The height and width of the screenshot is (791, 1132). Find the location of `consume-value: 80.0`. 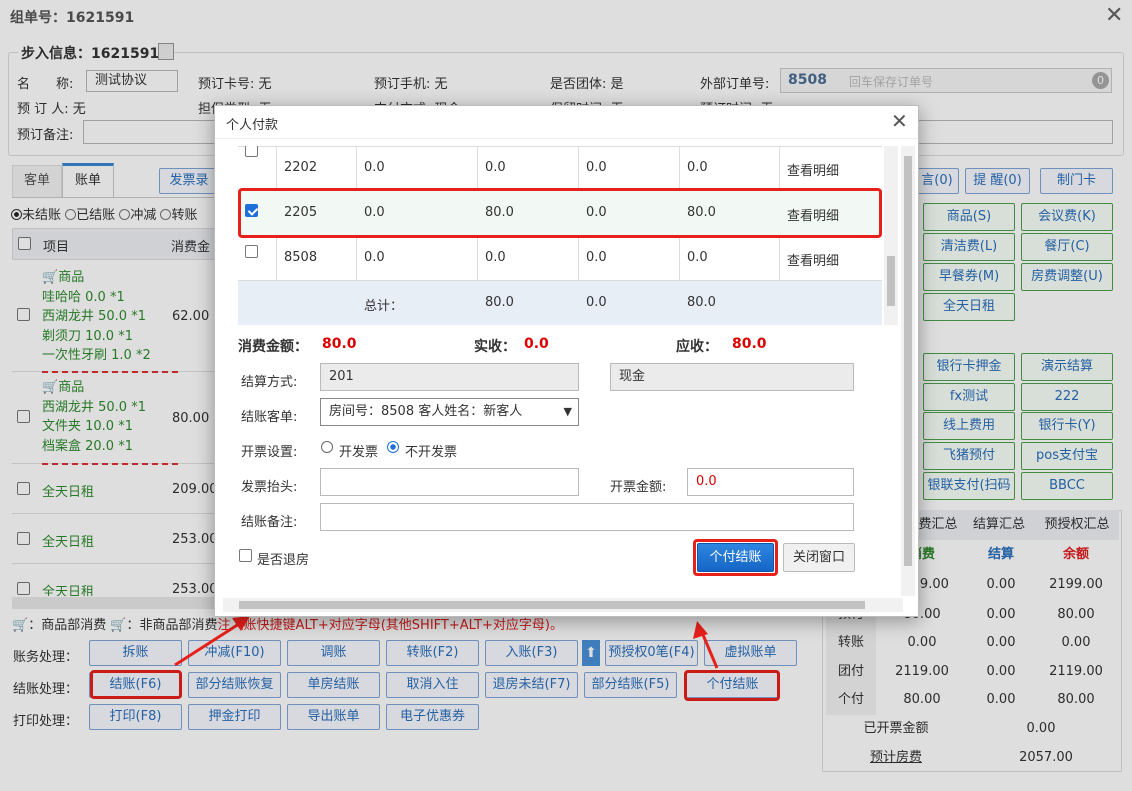

consume-value: 80.0 is located at coordinates (339, 344).